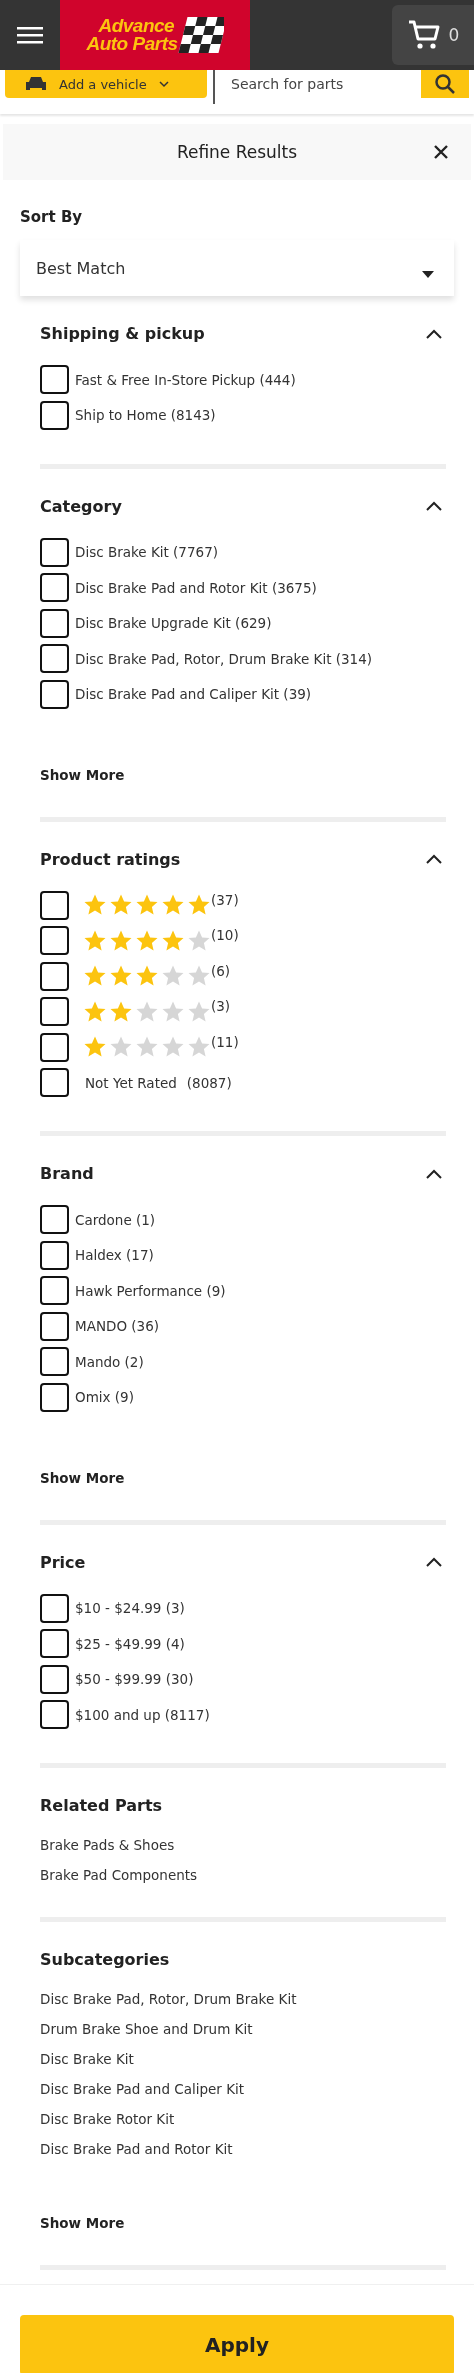 This screenshot has width=474, height=2373. I want to click on option-label: Ship to Home (8143), so click(145, 415).